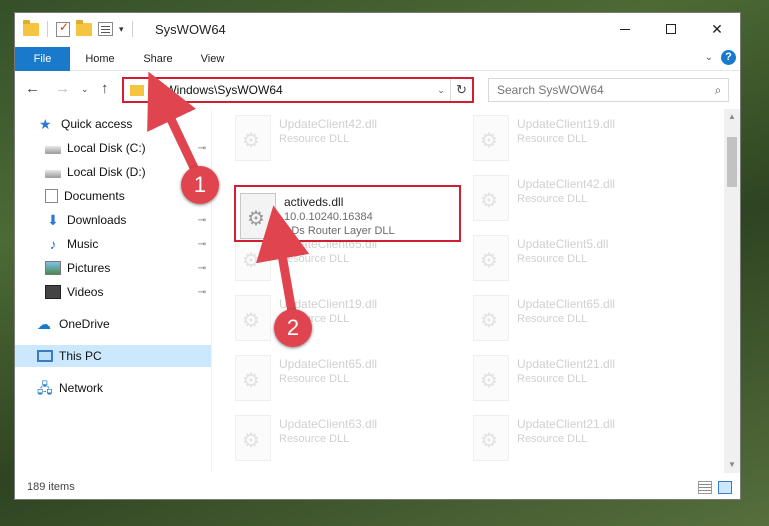  What do you see at coordinates (228, 194) in the screenshot?
I see `annotation-arrows` at bounding box center [228, 194].